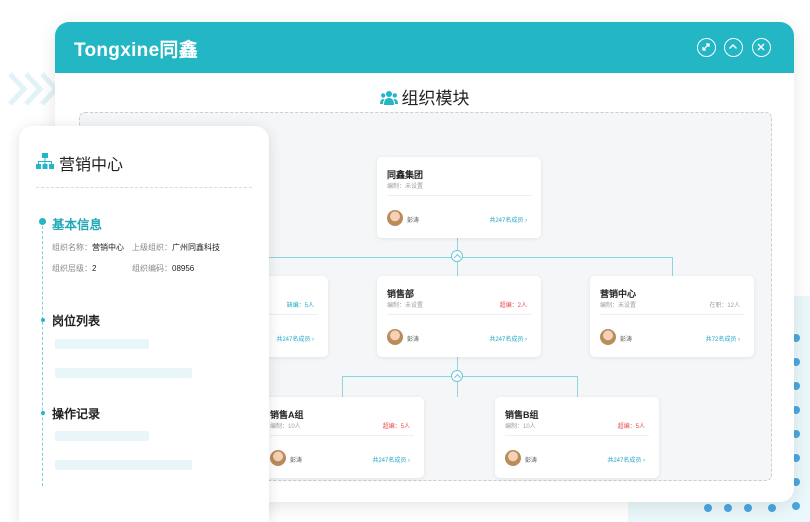 The height and width of the screenshot is (522, 810). What do you see at coordinates (42, 356) in the screenshot?
I see `timeline` at bounding box center [42, 356].